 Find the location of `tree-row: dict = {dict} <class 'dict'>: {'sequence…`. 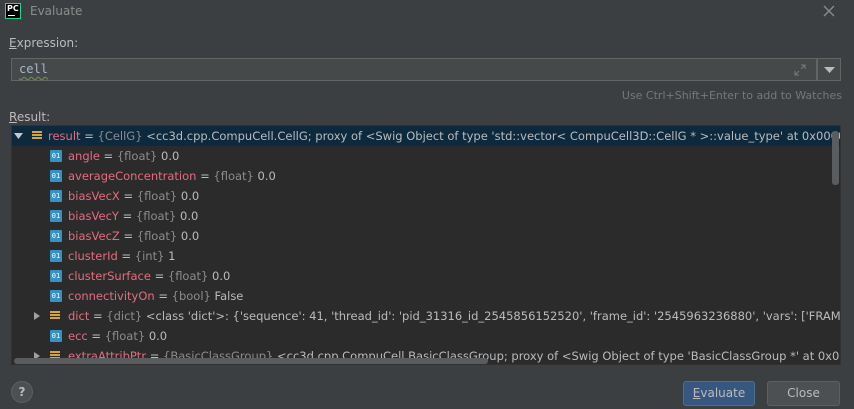

tree-row: dict = {dict} <class 'dict'>: {'sequence… is located at coordinates (426, 316).